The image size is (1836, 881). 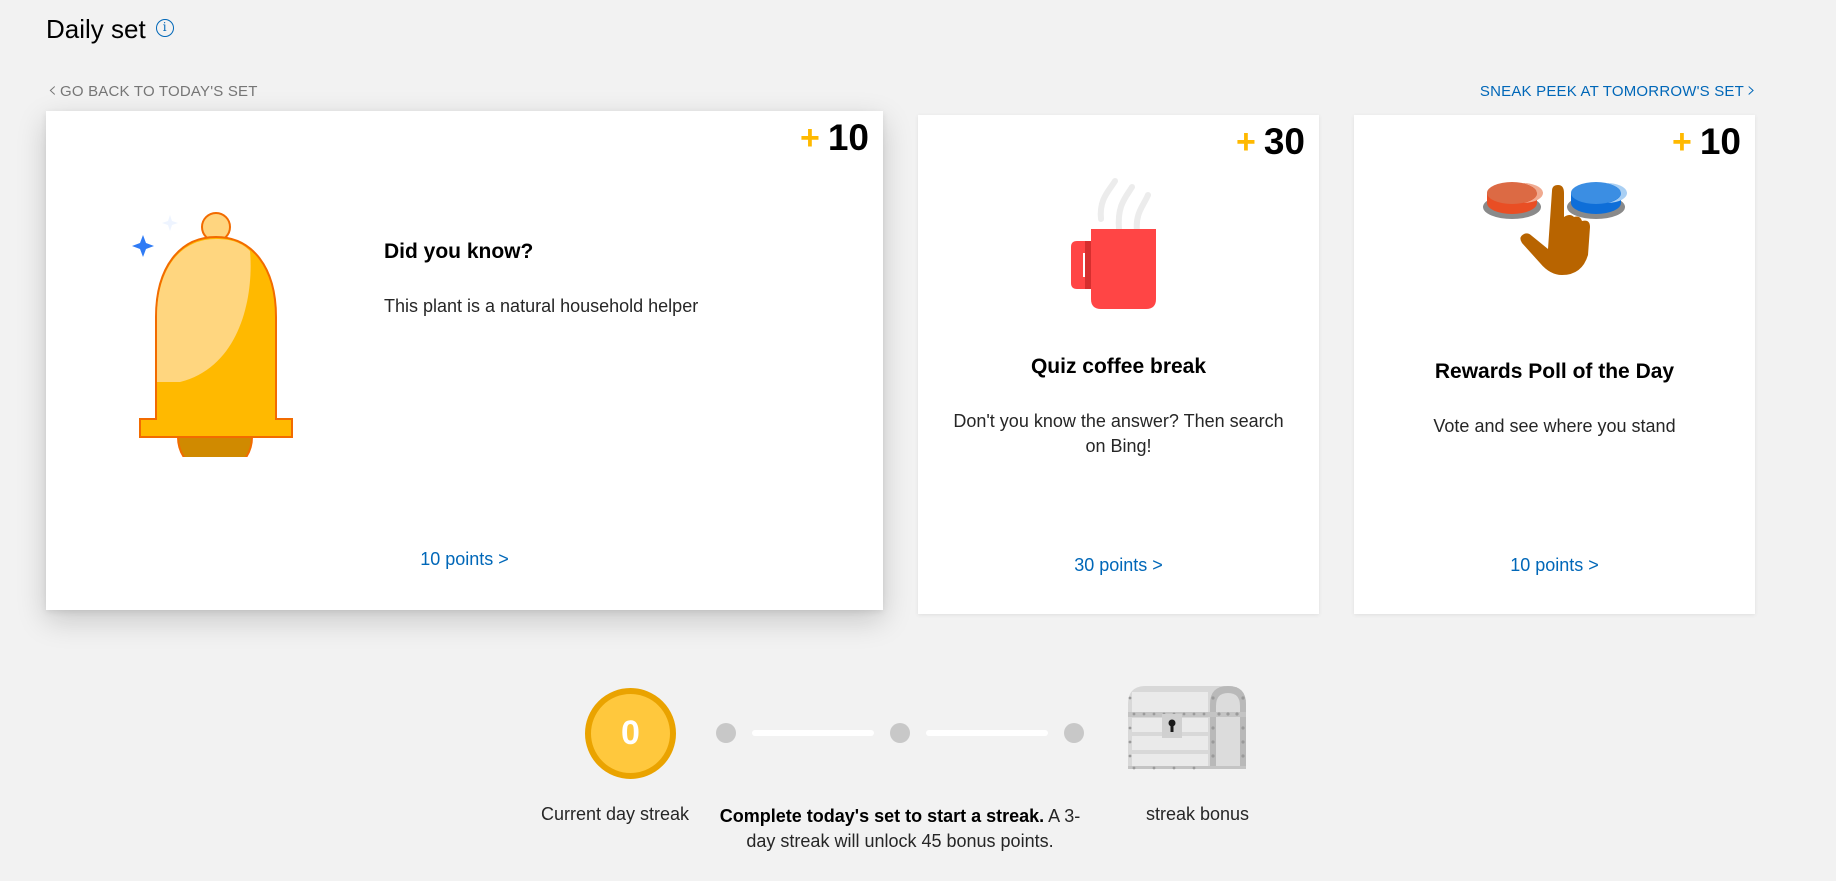 I want to click on page-title: Daily set i, so click(x=110, y=29).